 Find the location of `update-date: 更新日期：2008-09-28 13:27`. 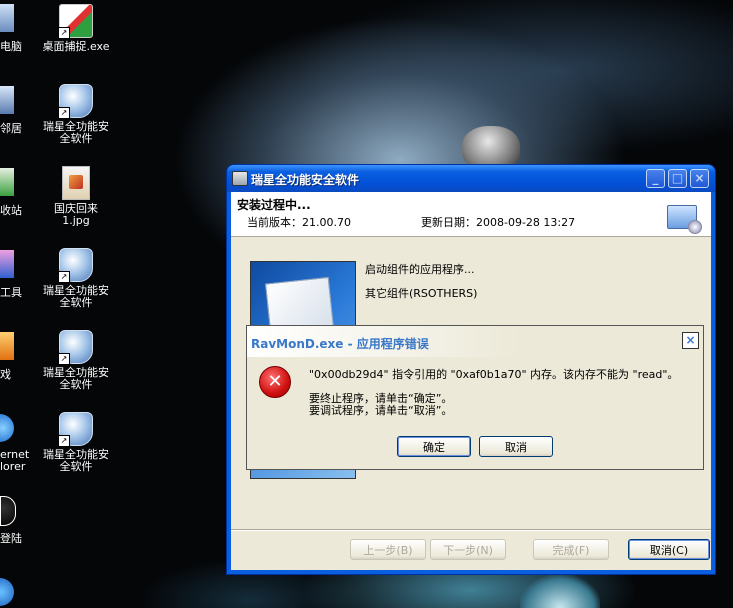

update-date: 更新日期：2008-09-28 13:27 is located at coordinates (498, 222).